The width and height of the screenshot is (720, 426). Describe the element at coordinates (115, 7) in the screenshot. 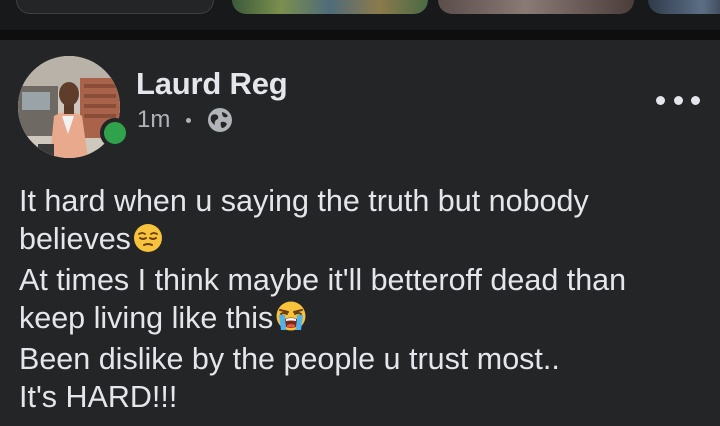

I see `create-story-card` at that location.